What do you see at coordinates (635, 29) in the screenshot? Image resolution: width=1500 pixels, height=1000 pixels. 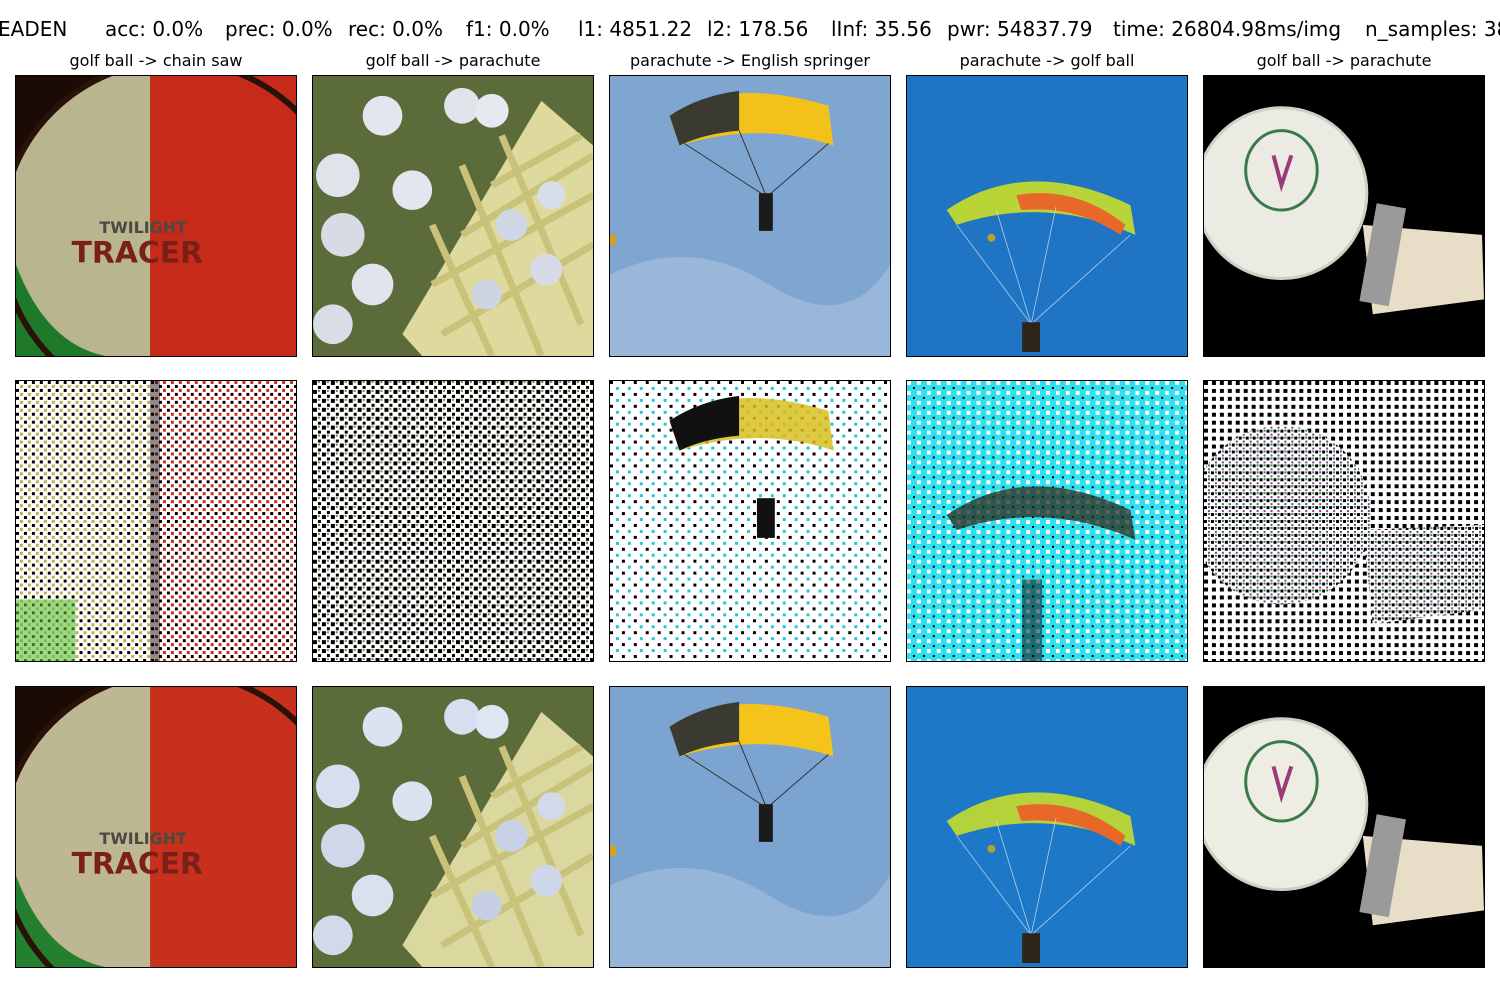 I see `metric-l1: l1: 4851.22` at bounding box center [635, 29].